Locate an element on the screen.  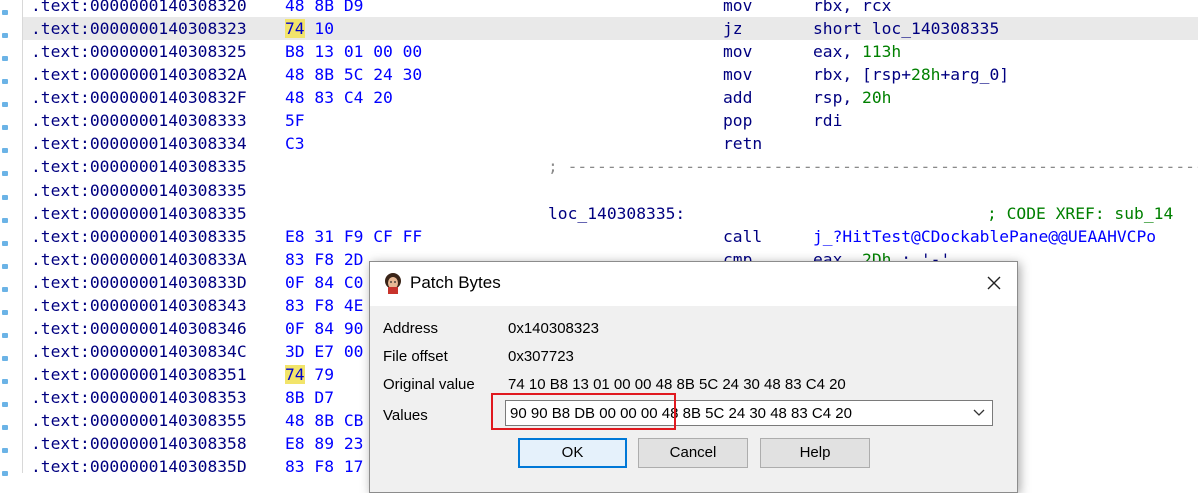
listing-row: .text:0000000140308334 C3 retn is located at coordinates (610, 143).